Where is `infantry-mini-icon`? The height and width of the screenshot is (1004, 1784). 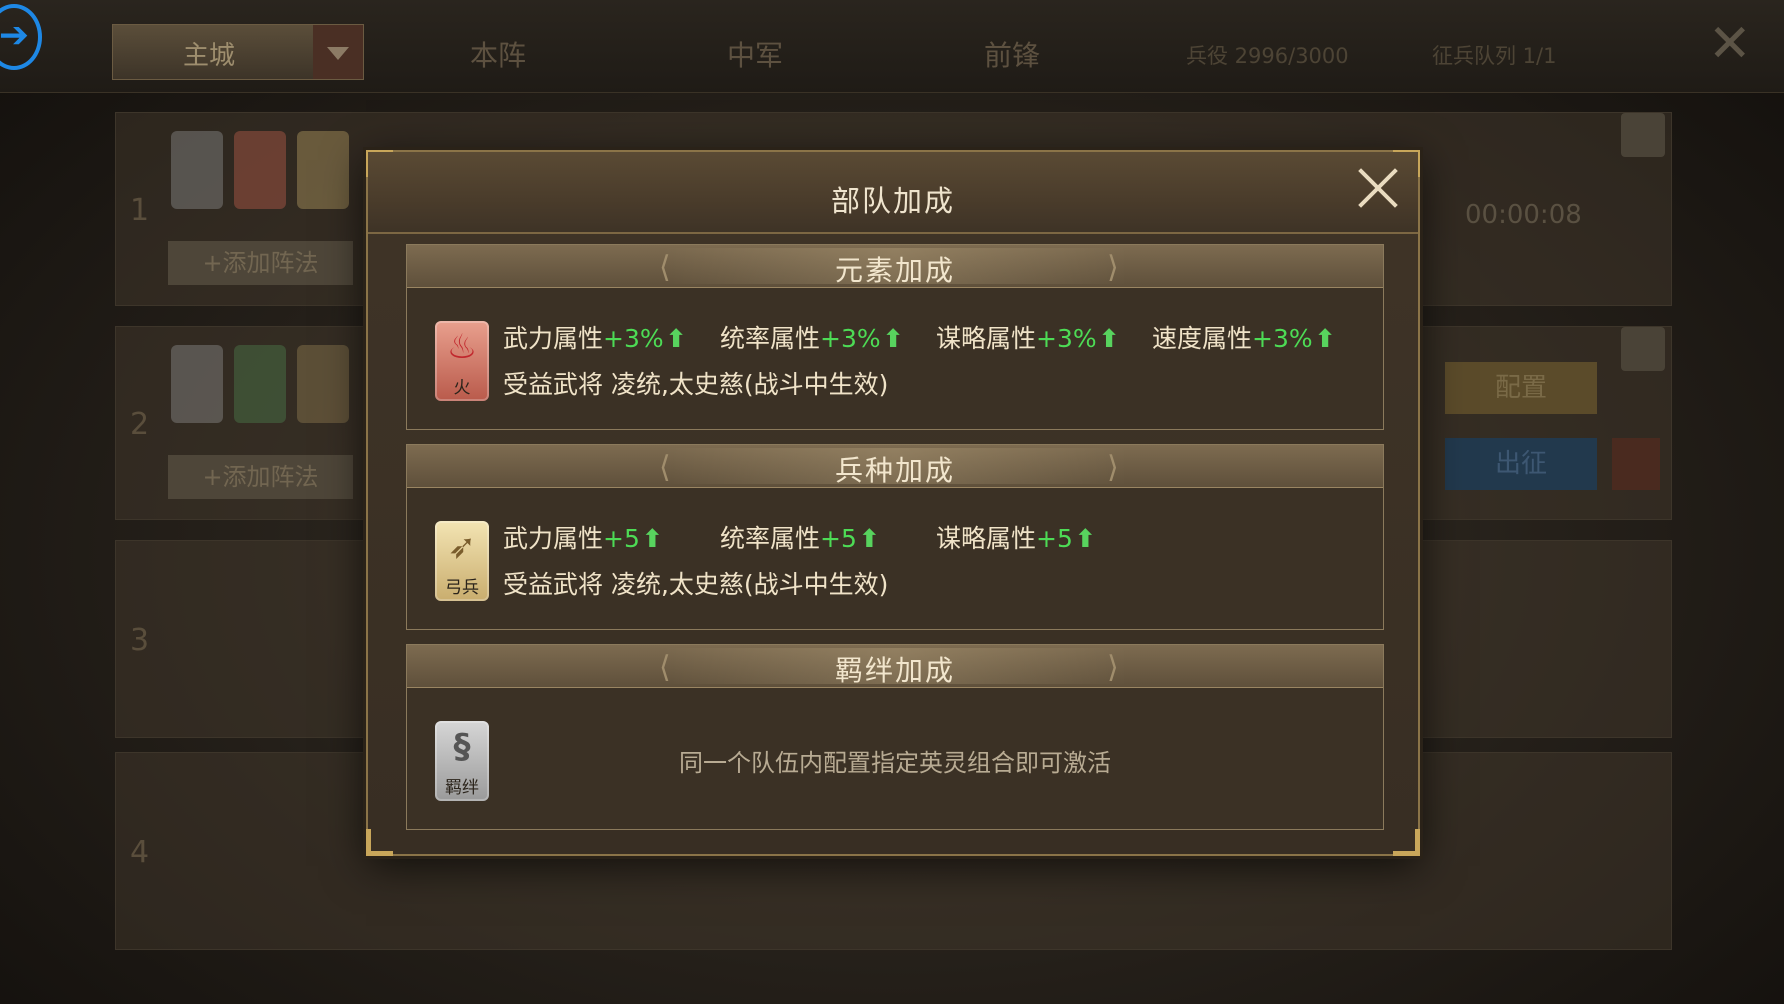 infantry-mini-icon is located at coordinates (323, 384).